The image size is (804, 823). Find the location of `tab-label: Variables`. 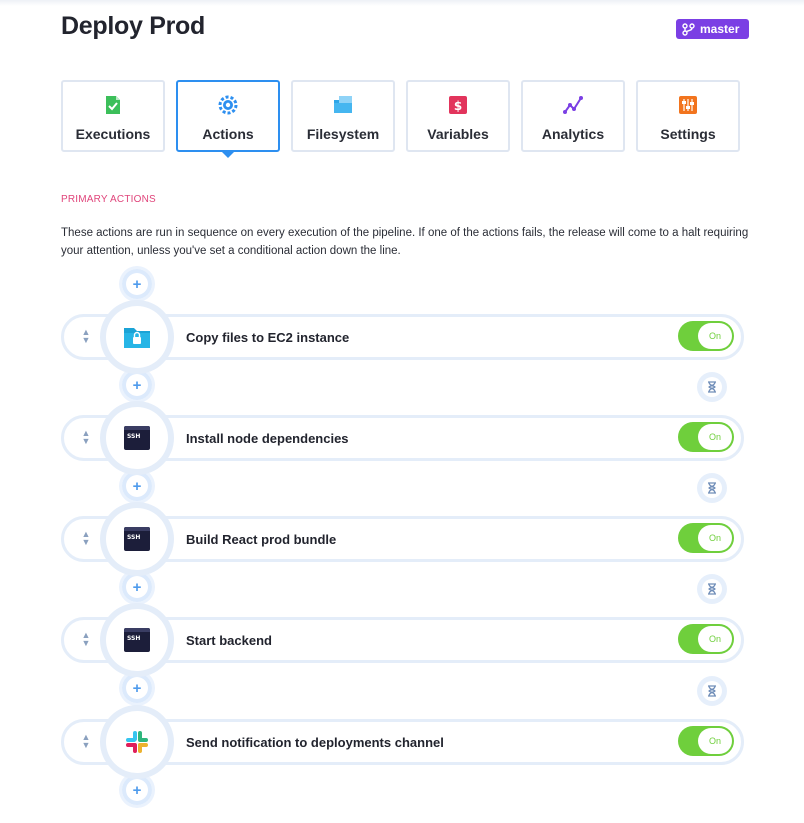

tab-label: Variables is located at coordinates (458, 134).